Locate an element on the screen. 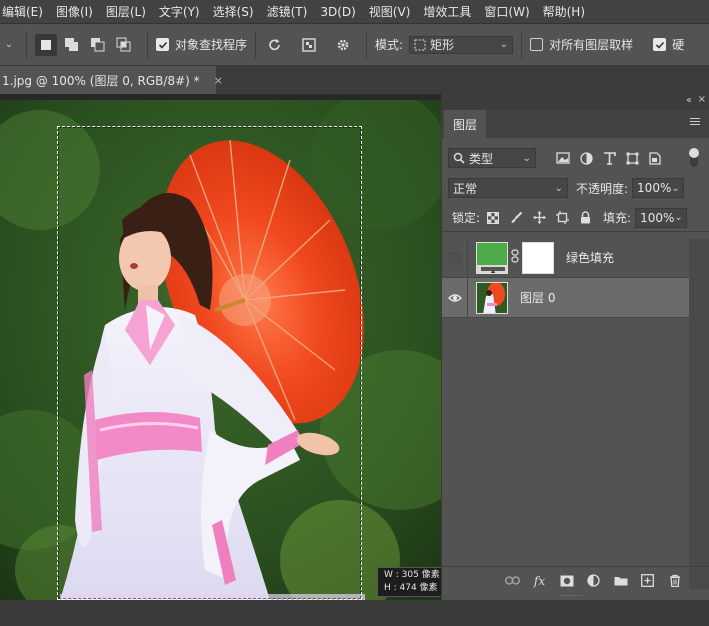  layer-filter-row: 类型 ⌄ is located at coordinates (575, 158).